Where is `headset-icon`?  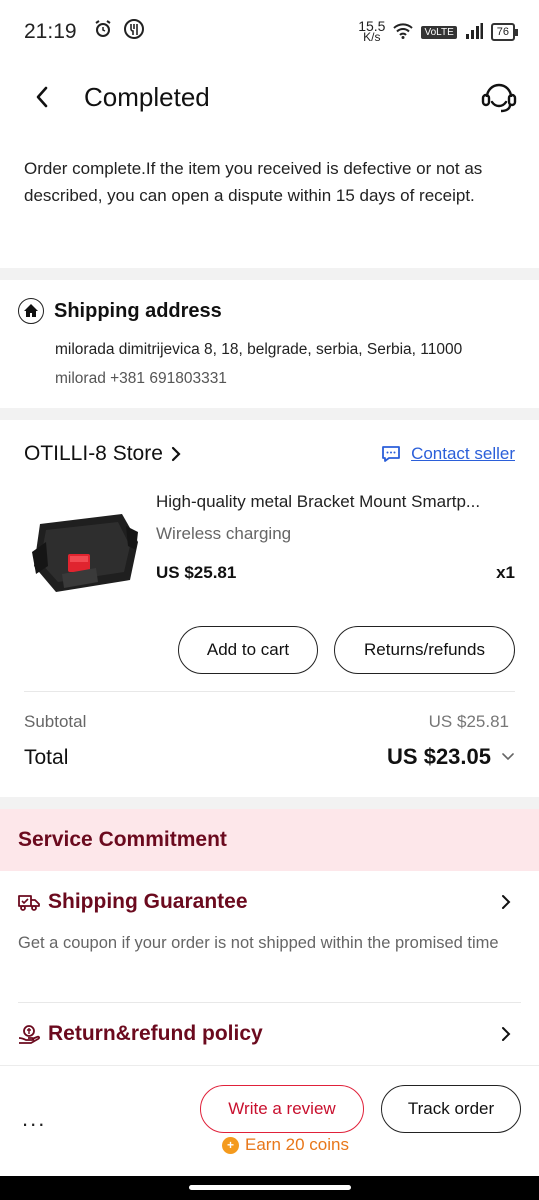 headset-icon is located at coordinates (499, 98).